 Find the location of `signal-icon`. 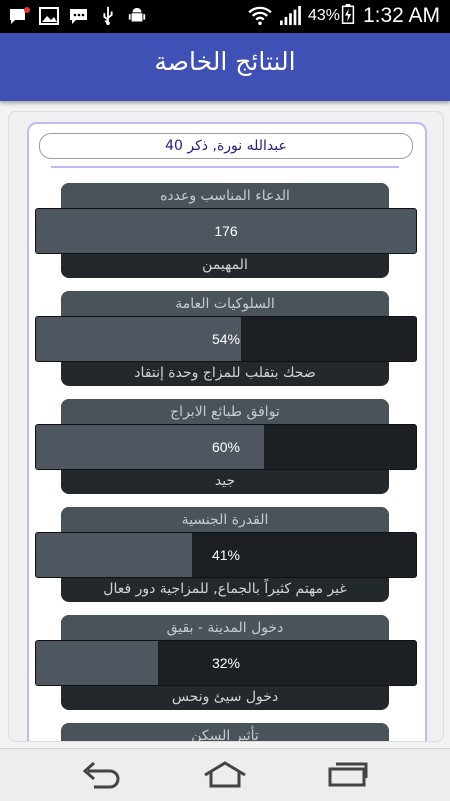

signal-icon is located at coordinates (290, 16).